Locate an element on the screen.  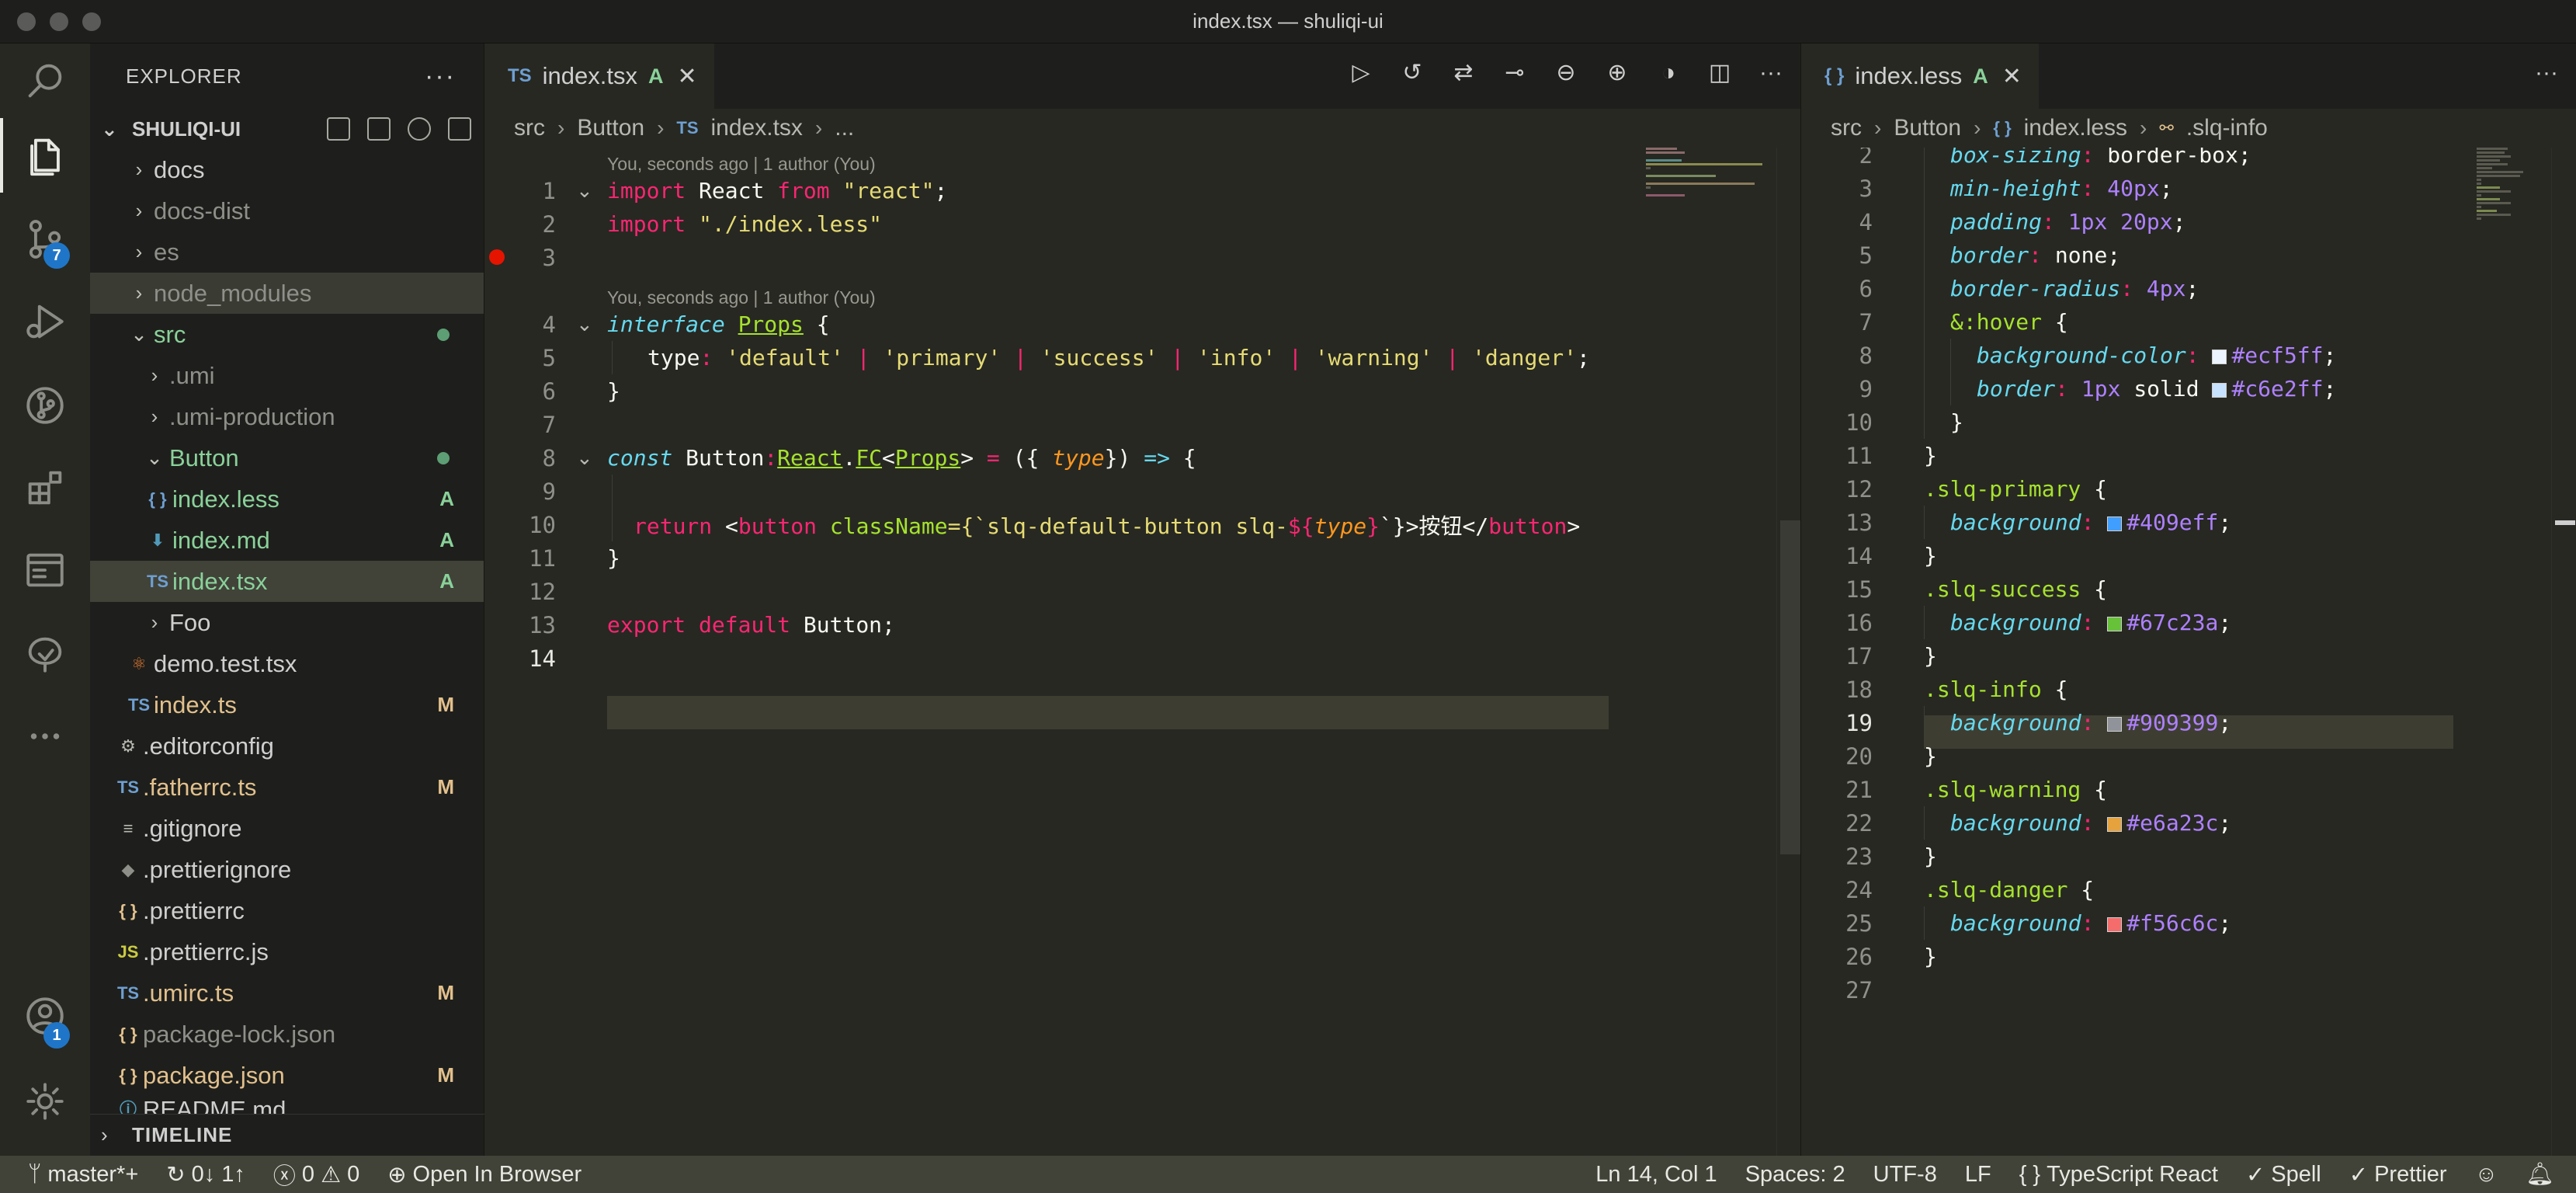
tree-item-editorconfig: ⚙ .editorconfig is located at coordinates (287, 746).